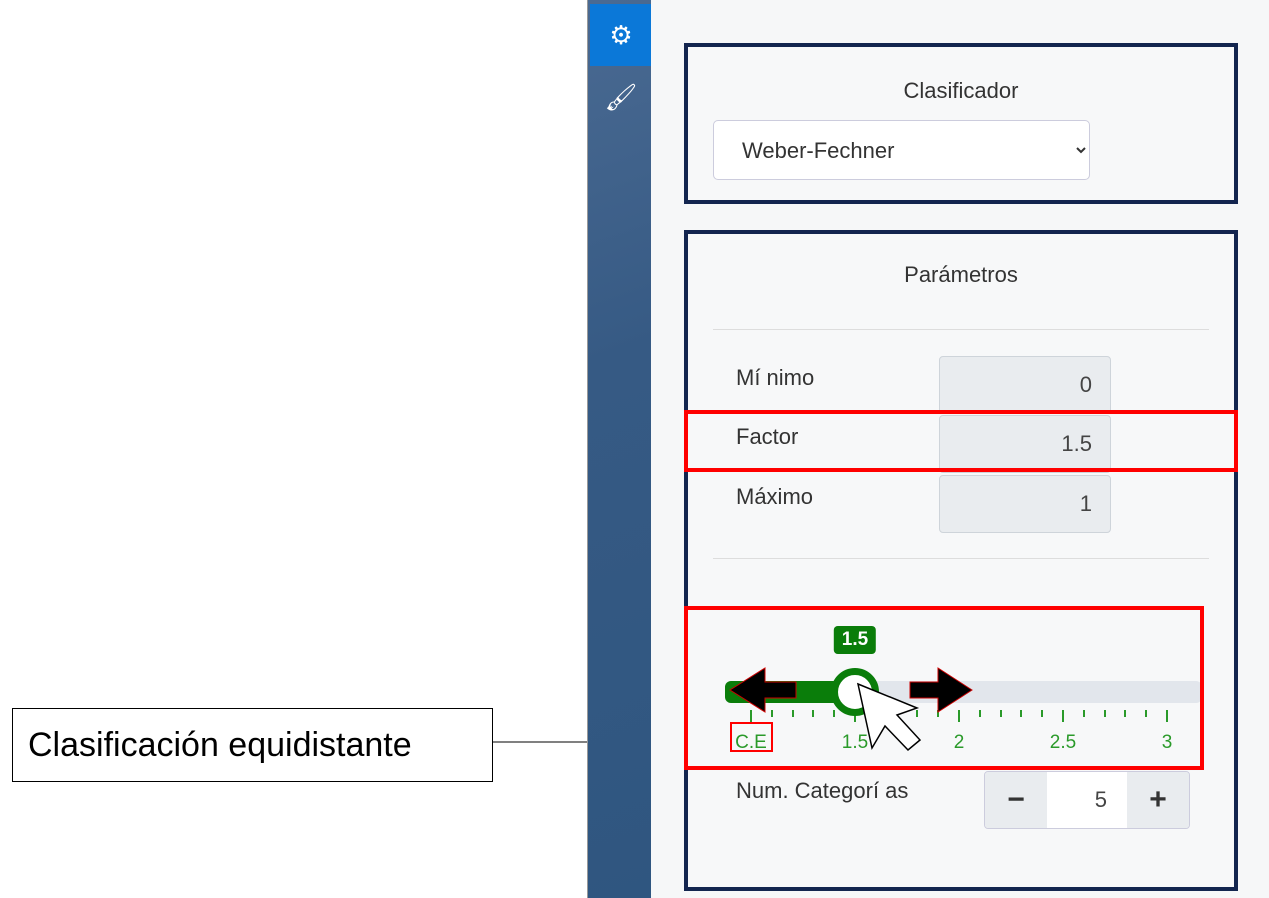 The width and height of the screenshot is (1269, 898). Describe the element at coordinates (763, 690) in the screenshot. I see `arrow-left-icon` at that location.